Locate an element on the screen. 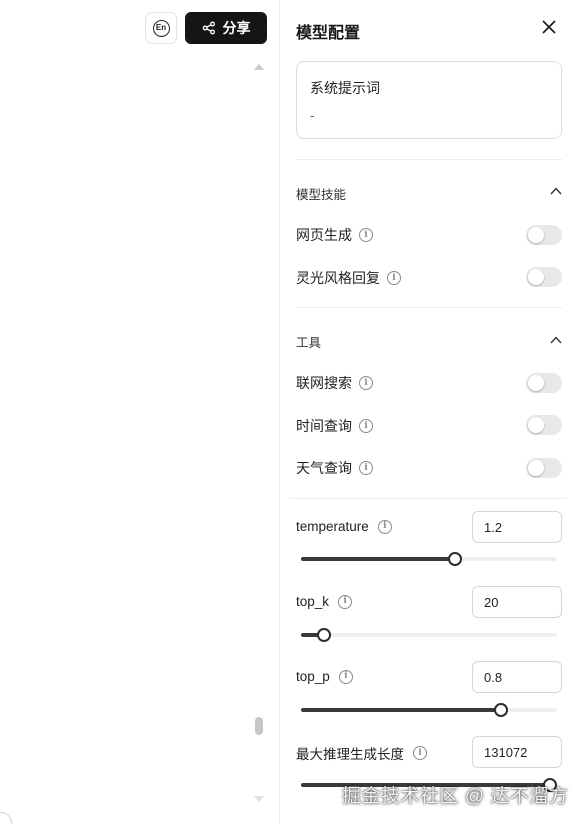  skill-lingguang-row: 灵光风格回复 i is located at coordinates (348, 278).